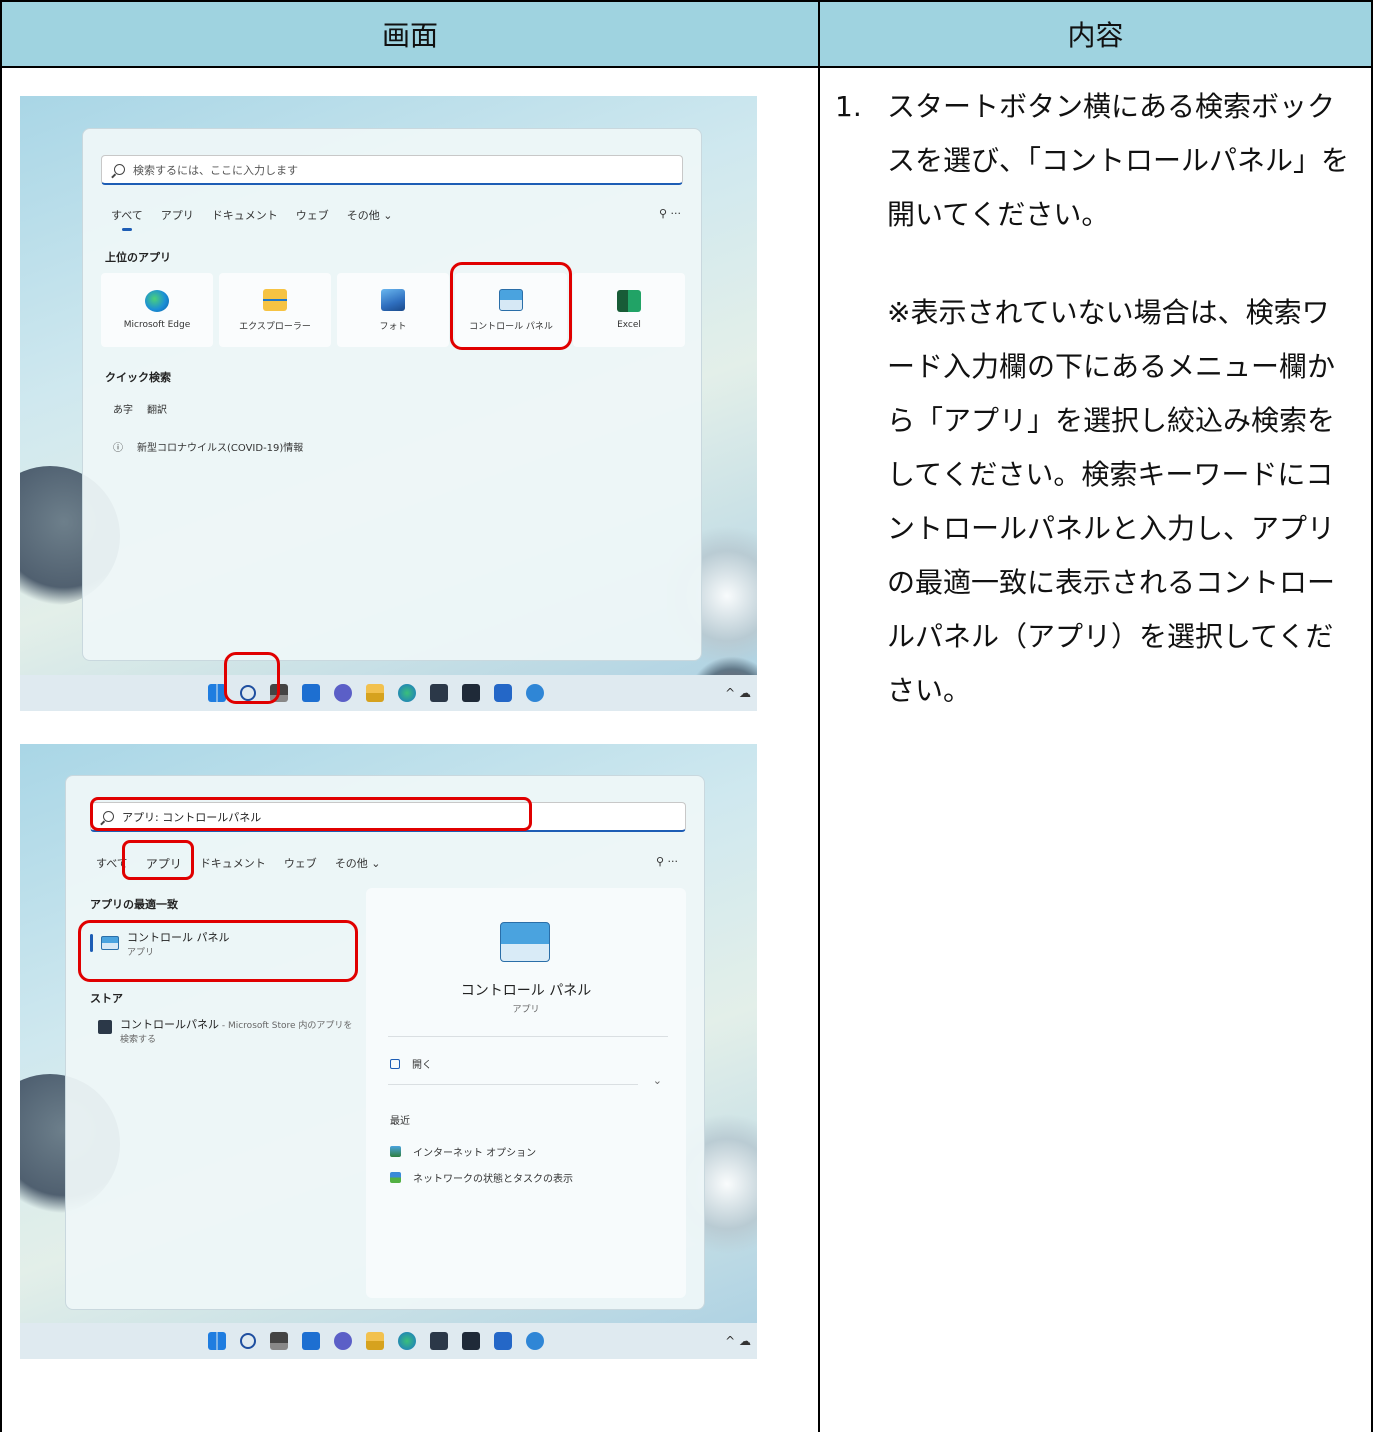 The image size is (1373, 1432). What do you see at coordinates (239, 1030) in the screenshot?
I see `store-result-text: コントロールパネル - Microsoft Store 内のアプリを検索する` at bounding box center [239, 1030].